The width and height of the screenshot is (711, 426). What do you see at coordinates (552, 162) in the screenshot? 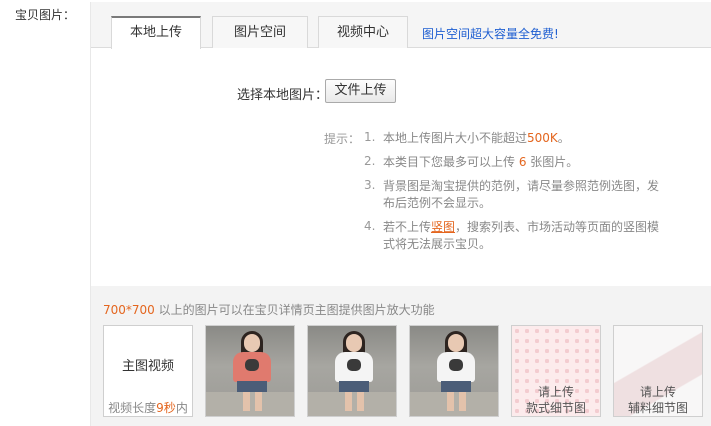
I see `tip-text: 张图片。` at bounding box center [552, 162].